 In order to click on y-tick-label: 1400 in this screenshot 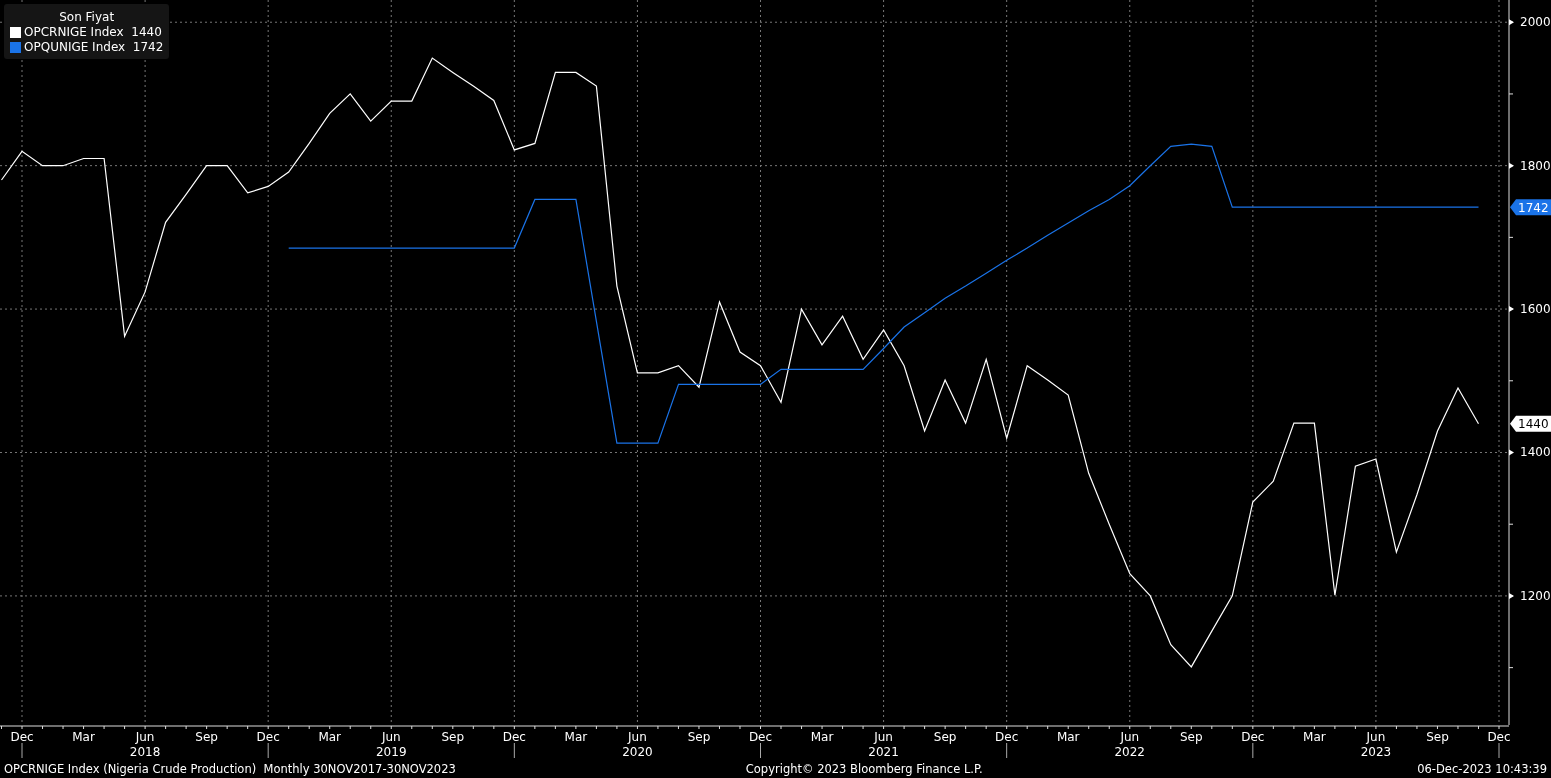, I will do `click(1535, 452)`.